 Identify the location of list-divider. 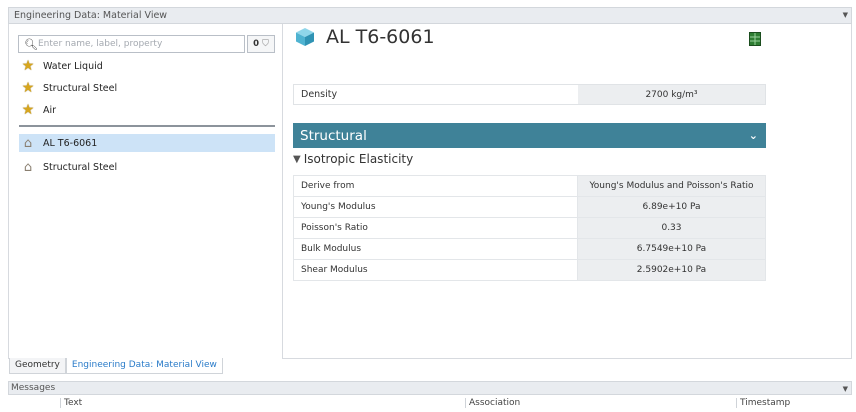
(147, 126).